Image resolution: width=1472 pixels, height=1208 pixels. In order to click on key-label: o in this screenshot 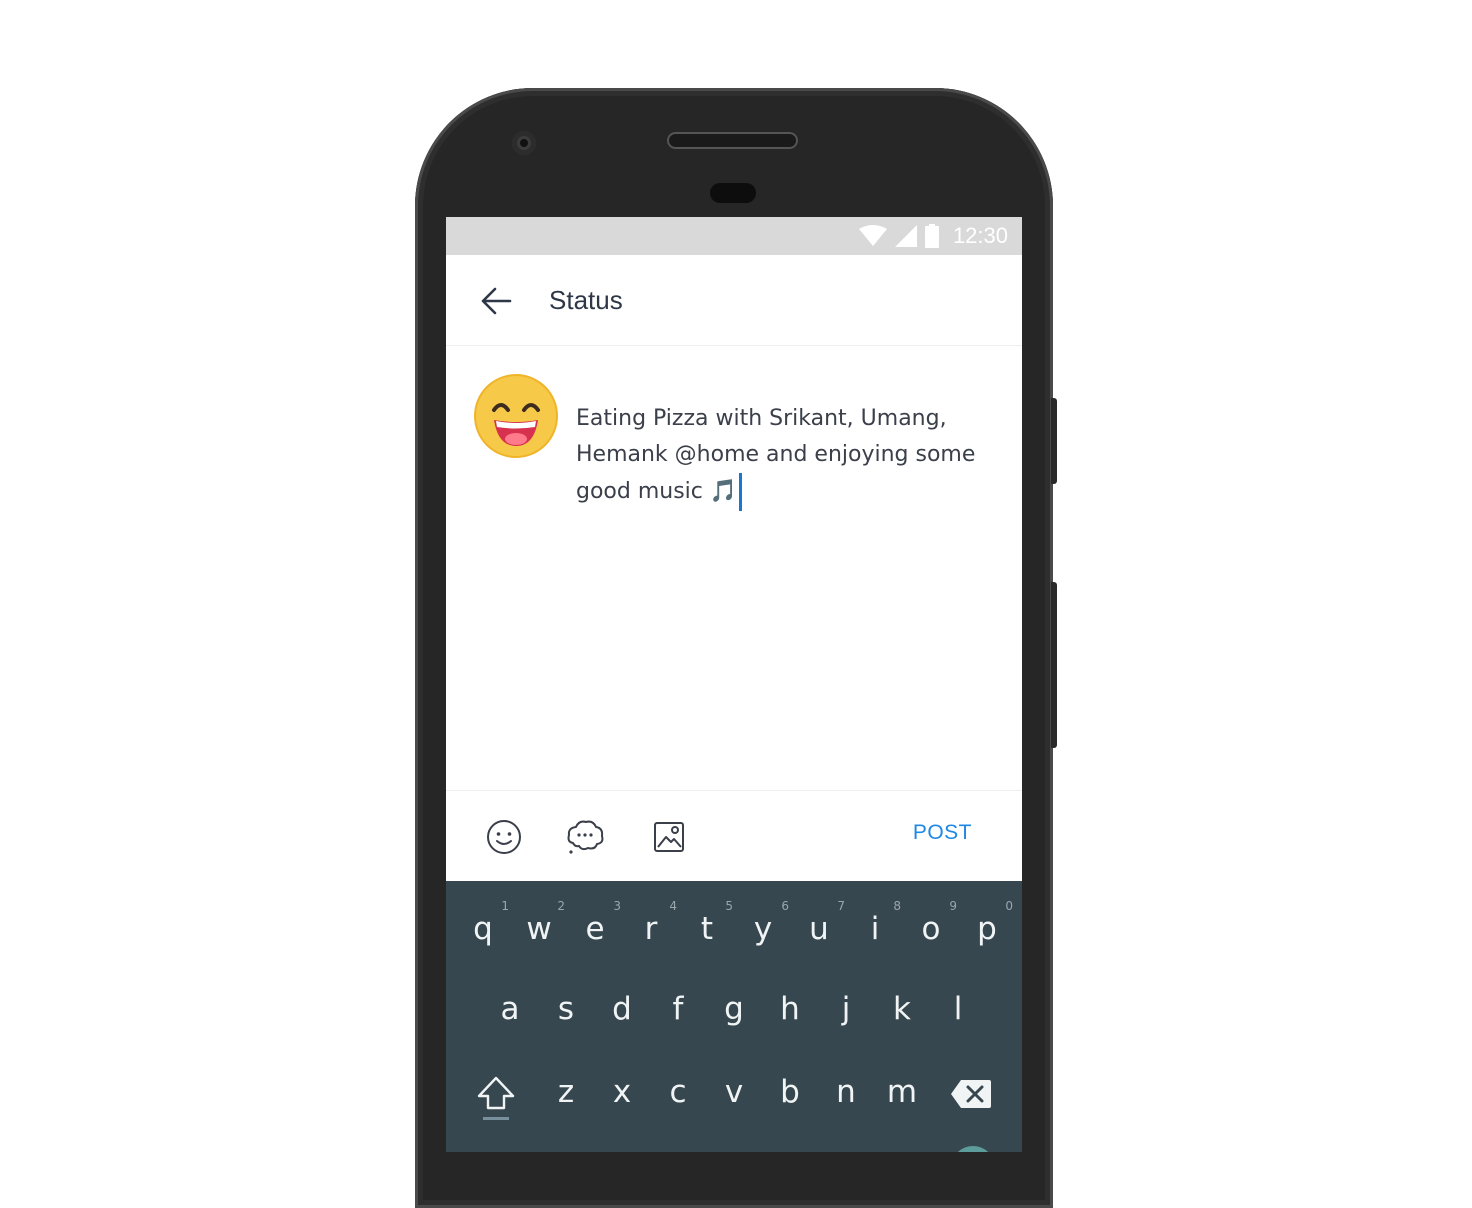, I will do `click(931, 929)`.